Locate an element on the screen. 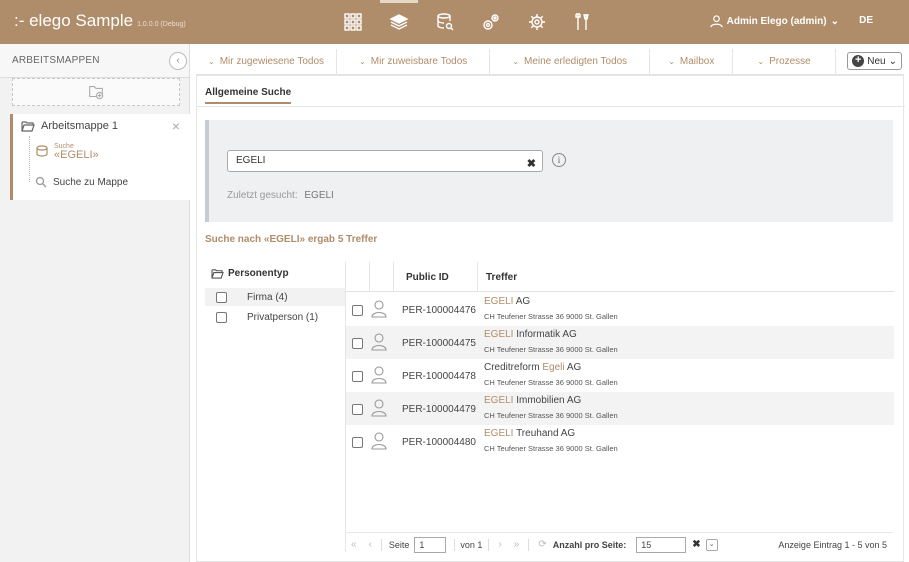 This screenshot has width=909, height=562. next-page-icon: › is located at coordinates (499, 544).